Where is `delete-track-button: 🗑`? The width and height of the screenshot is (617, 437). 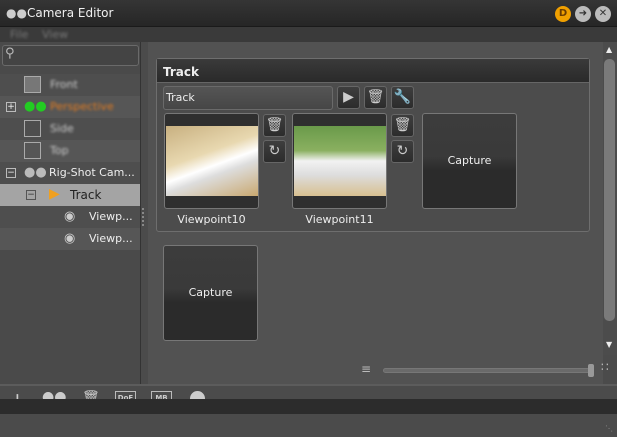 delete-track-button: 🗑 is located at coordinates (375, 97).